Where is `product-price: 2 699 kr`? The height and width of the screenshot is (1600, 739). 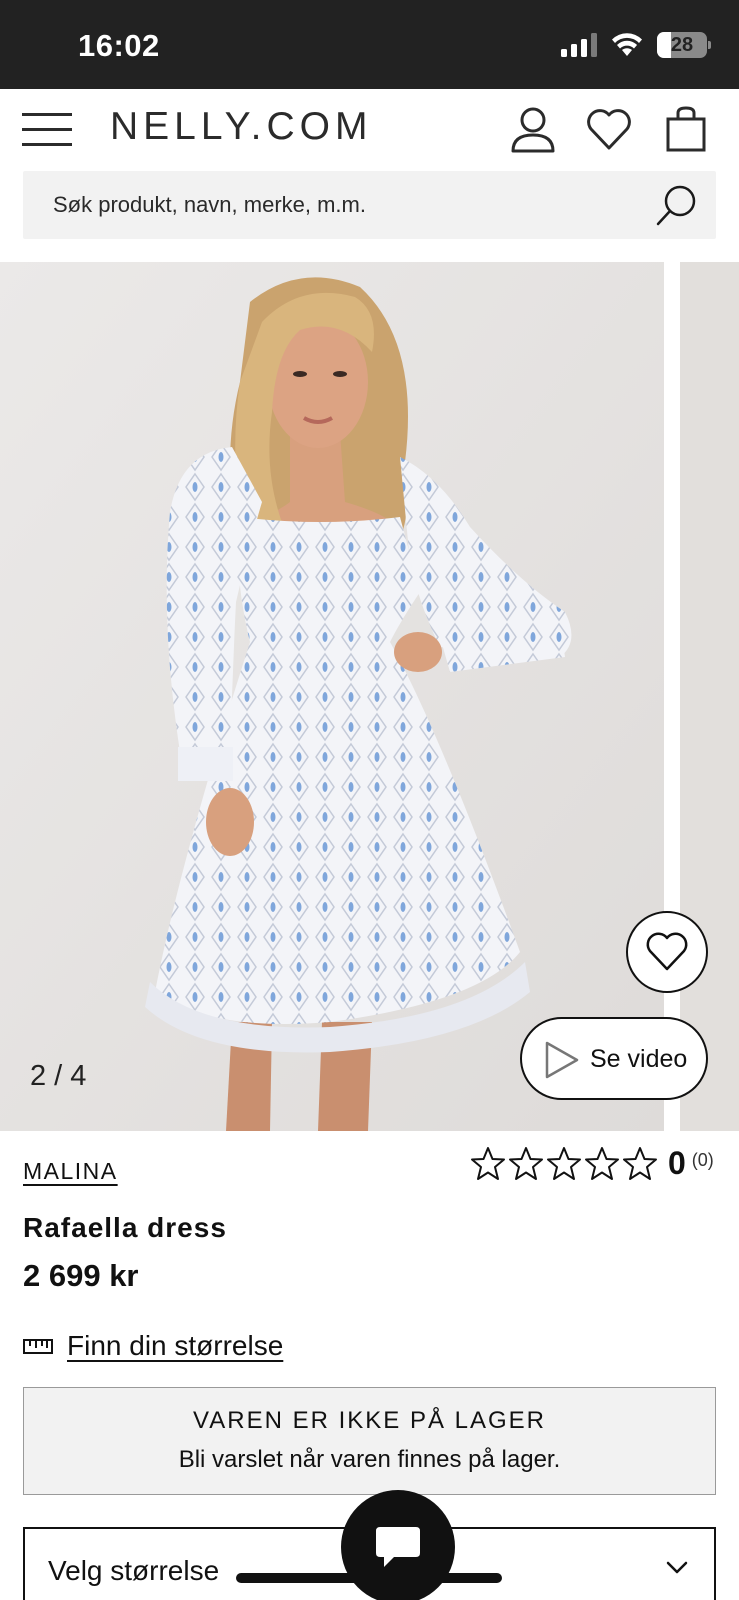 product-price: 2 699 kr is located at coordinates (81, 1275).